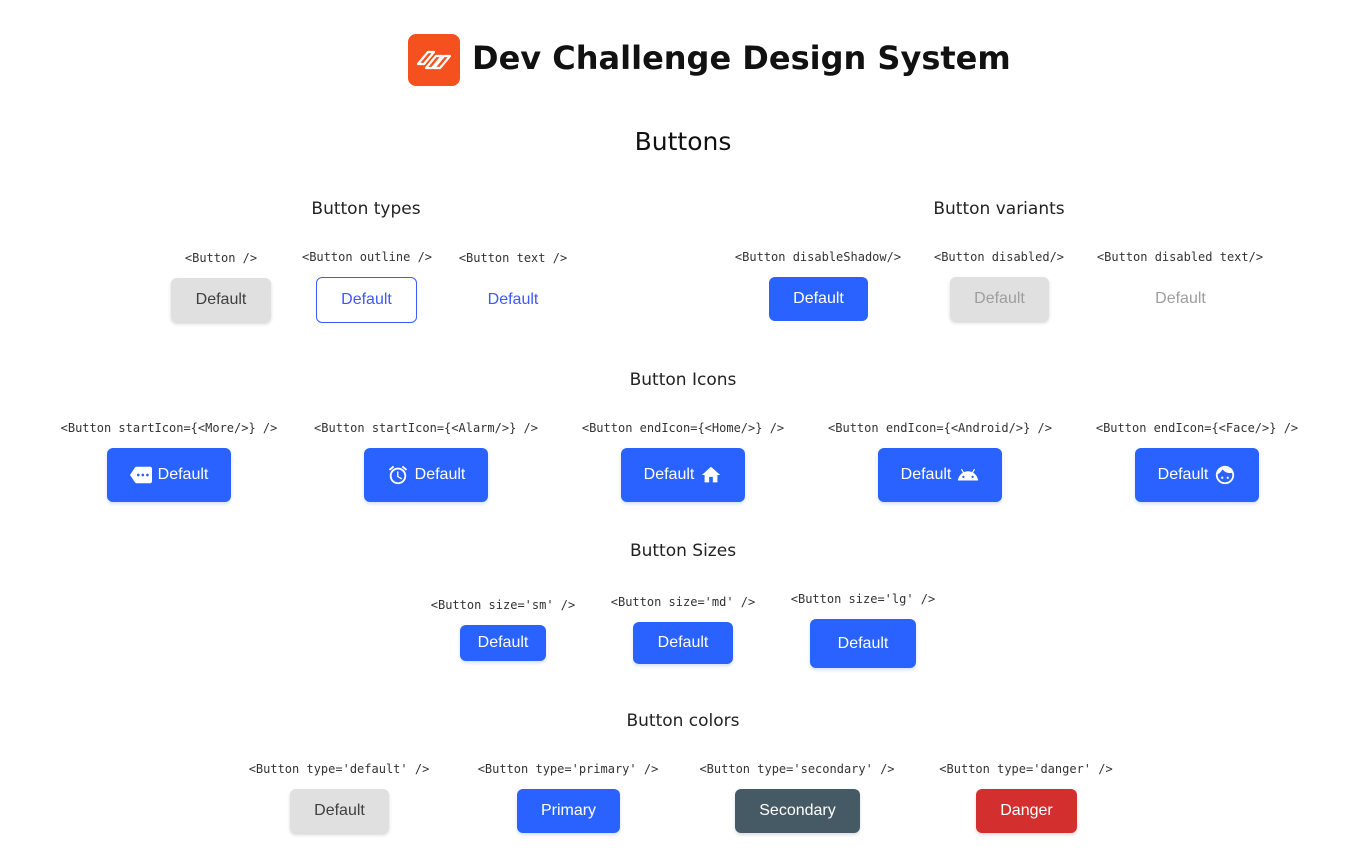 The height and width of the screenshot is (849, 1366). What do you see at coordinates (1180, 257) in the screenshot?
I see `code-label: <Button disabled text/>` at bounding box center [1180, 257].